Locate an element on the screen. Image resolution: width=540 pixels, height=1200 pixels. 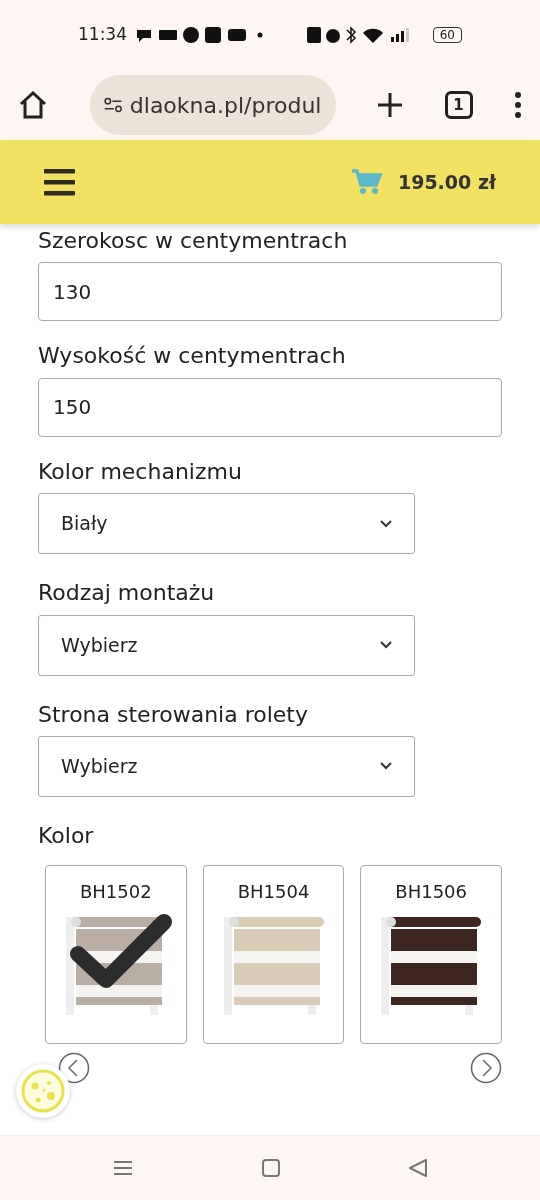
field-label: Szerokosc w centymentrach is located at coordinates (193, 241).